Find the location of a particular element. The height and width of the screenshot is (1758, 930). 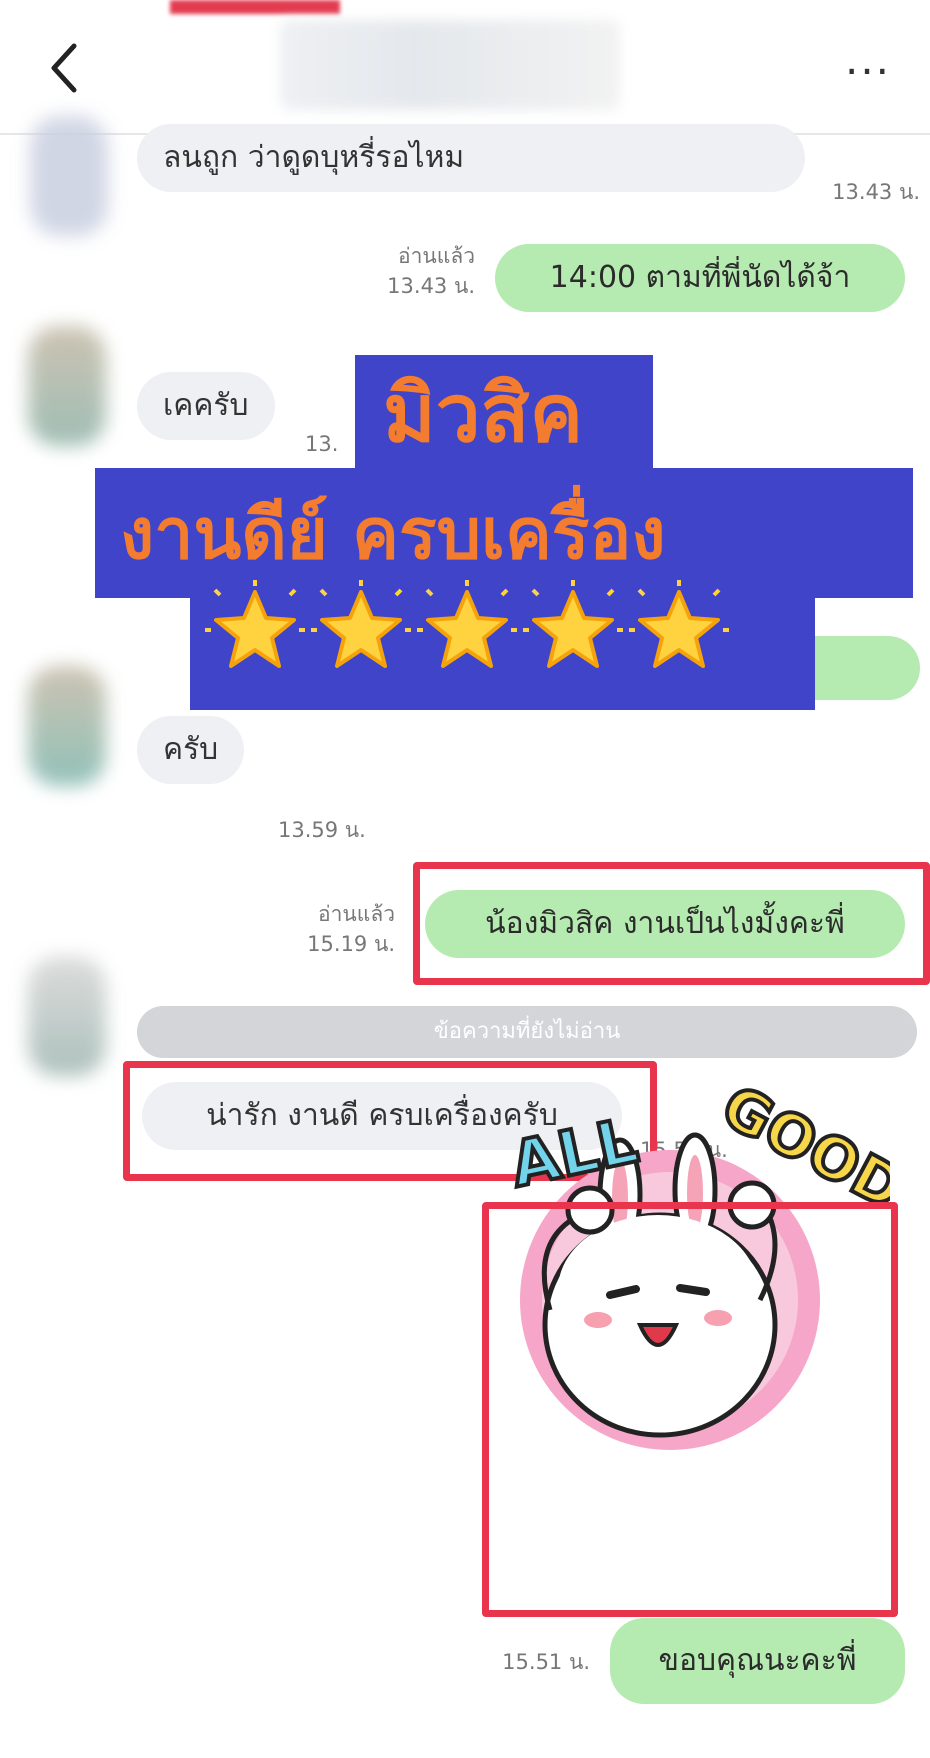

message-time: 13. is located at coordinates (322, 444).